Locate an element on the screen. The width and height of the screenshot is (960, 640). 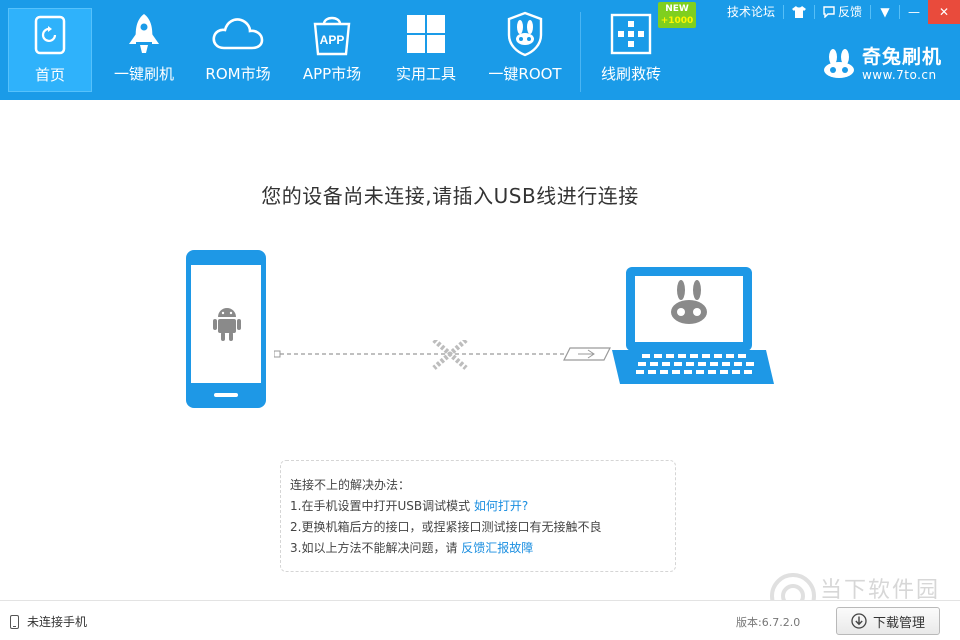
phone-illustration is located at coordinates (226, 329).